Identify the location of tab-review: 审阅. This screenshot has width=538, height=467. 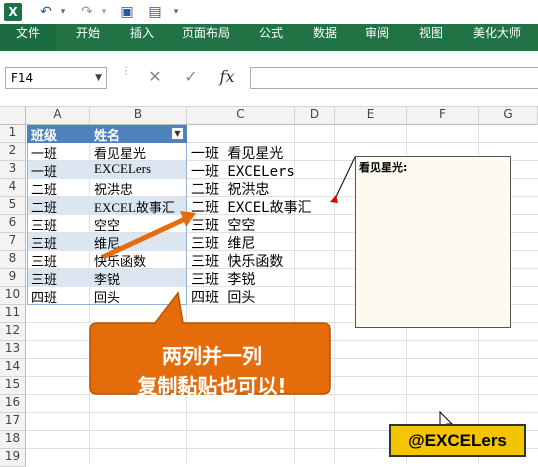
(377, 37).